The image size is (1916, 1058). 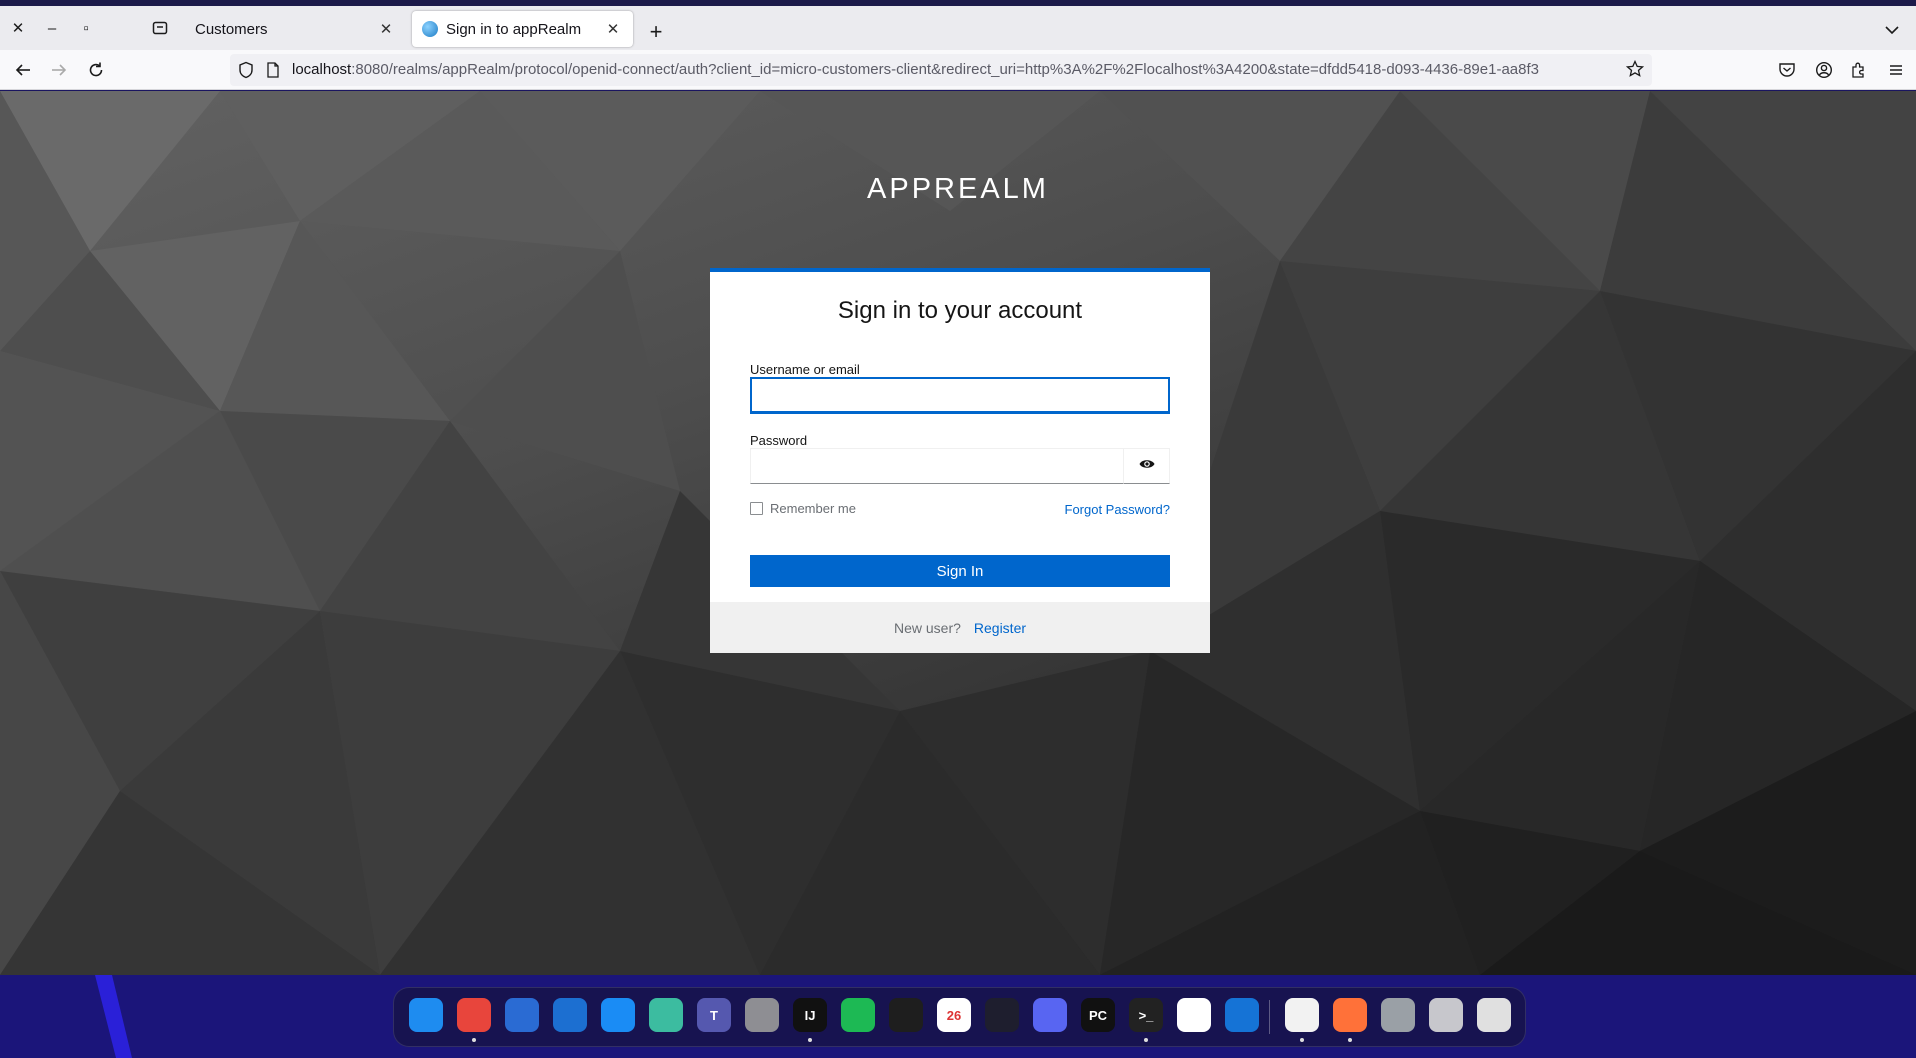 I want to click on disk-utility-icon, so click(x=1398, y=1015).